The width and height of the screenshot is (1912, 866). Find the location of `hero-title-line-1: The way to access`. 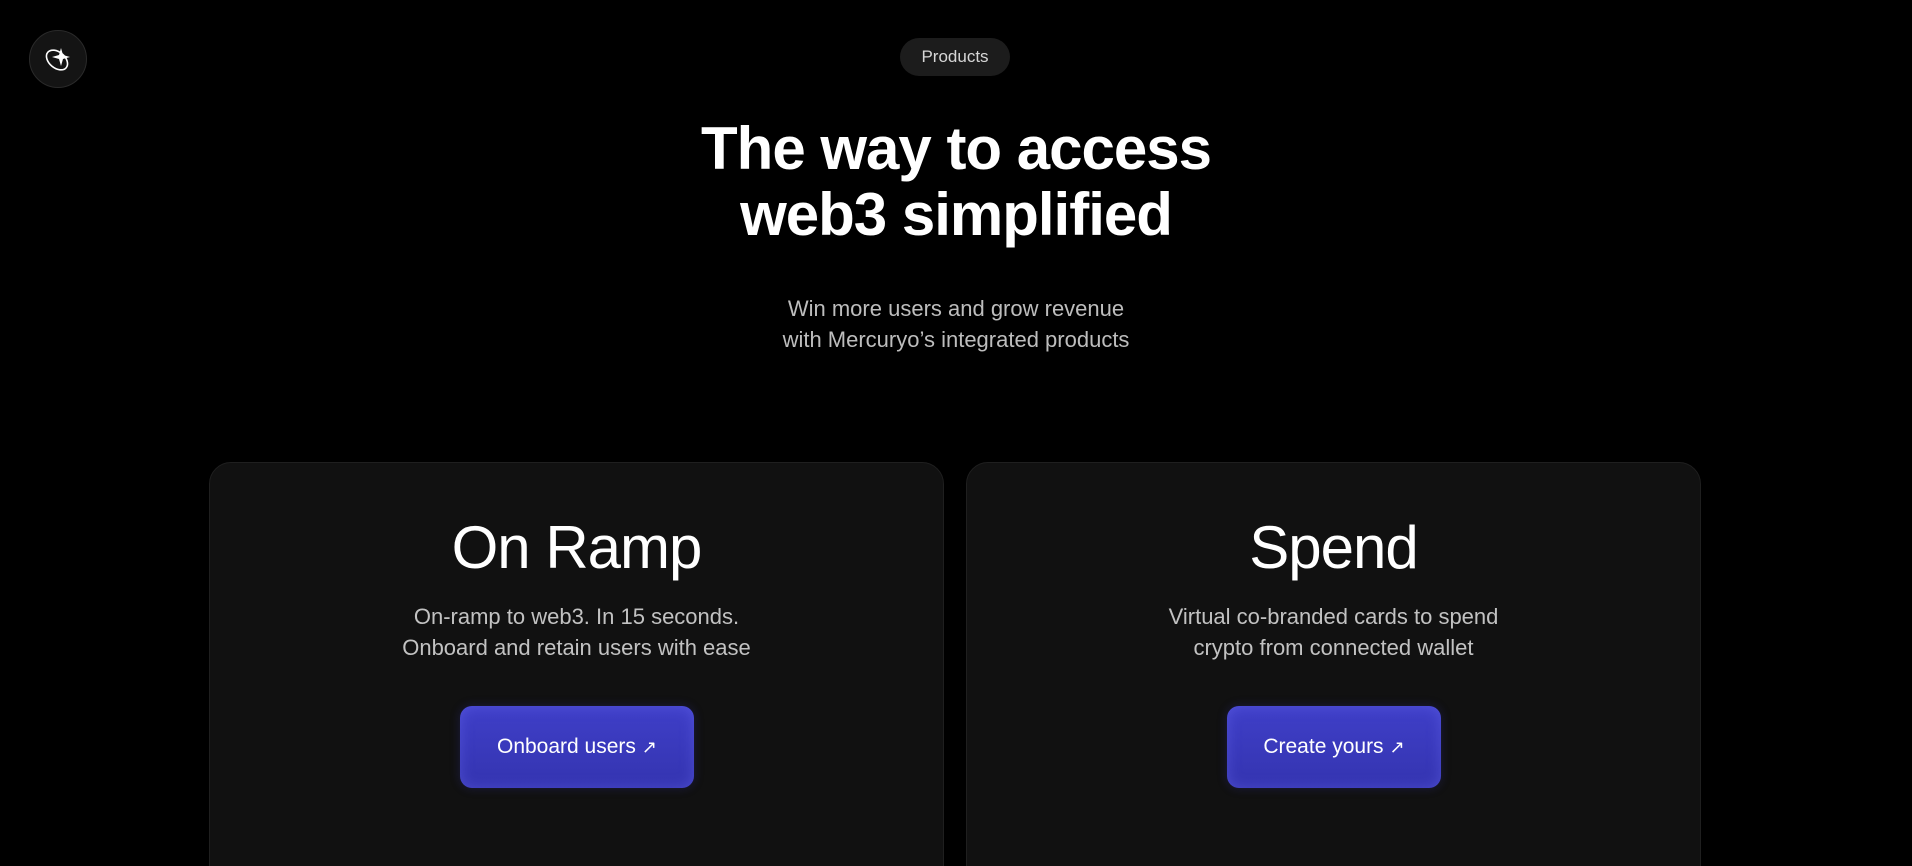

hero-title-line-1: The way to access is located at coordinates (956, 148).